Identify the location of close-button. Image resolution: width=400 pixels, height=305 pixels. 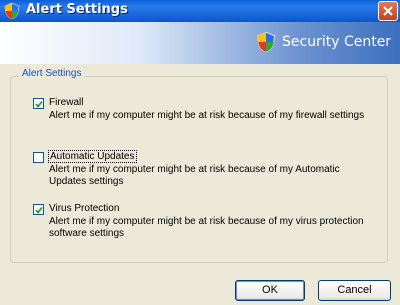
(388, 11).